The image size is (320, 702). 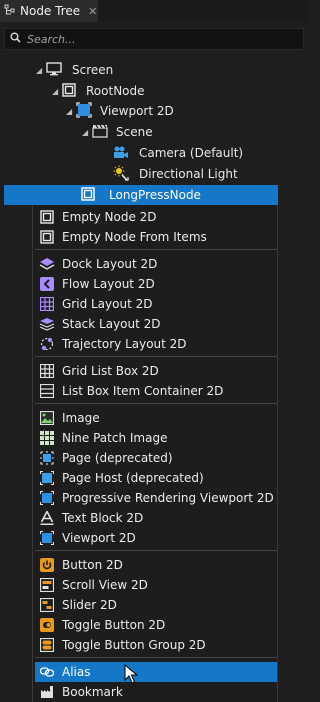 I want to click on slider-icon, so click(x=47, y=605).